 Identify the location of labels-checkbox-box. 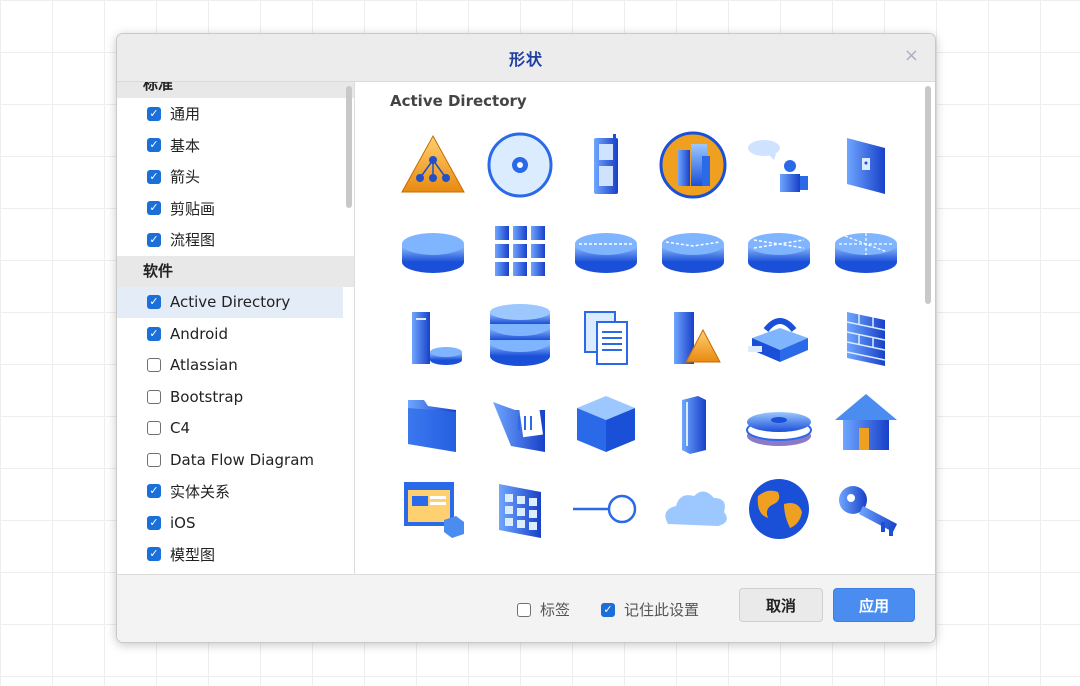
(524, 609).